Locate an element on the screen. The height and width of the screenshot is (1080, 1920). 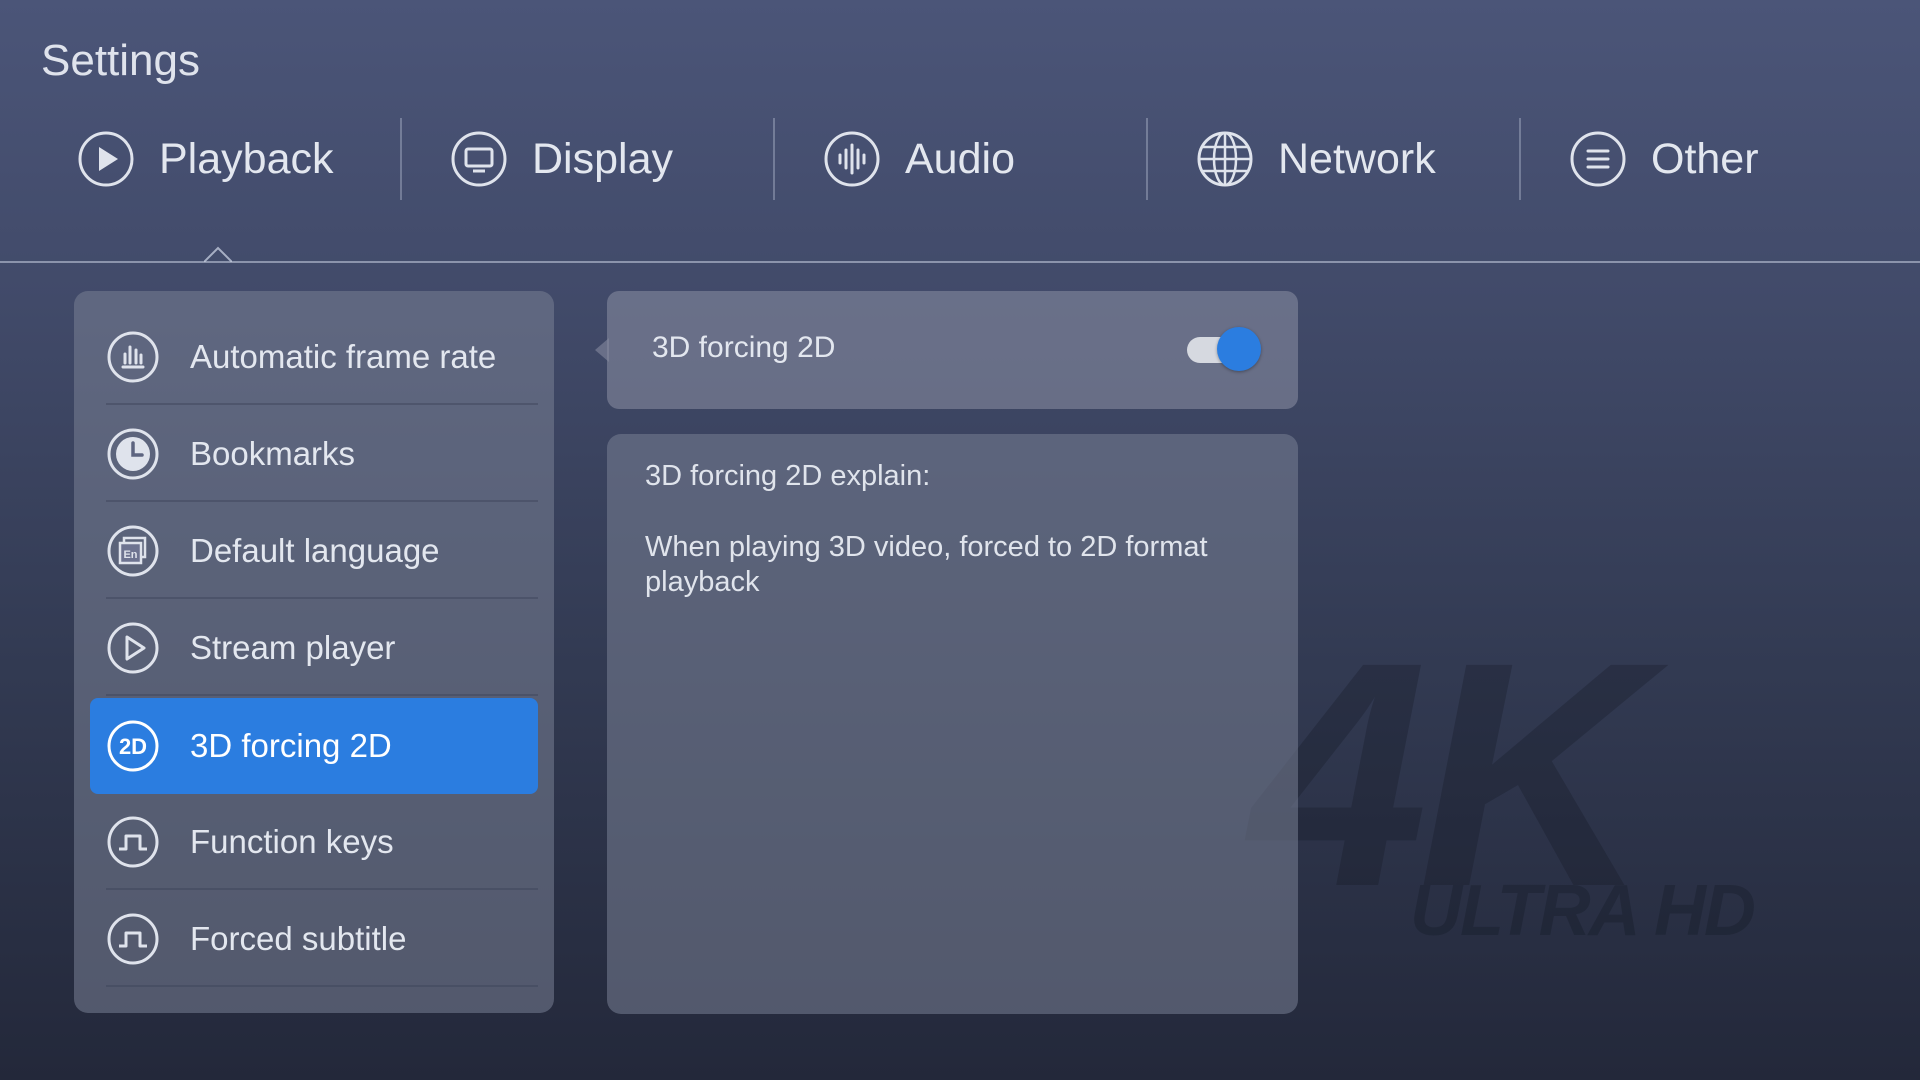
menu-item-bookmarks: Bookmarks is located at coordinates (314, 454).